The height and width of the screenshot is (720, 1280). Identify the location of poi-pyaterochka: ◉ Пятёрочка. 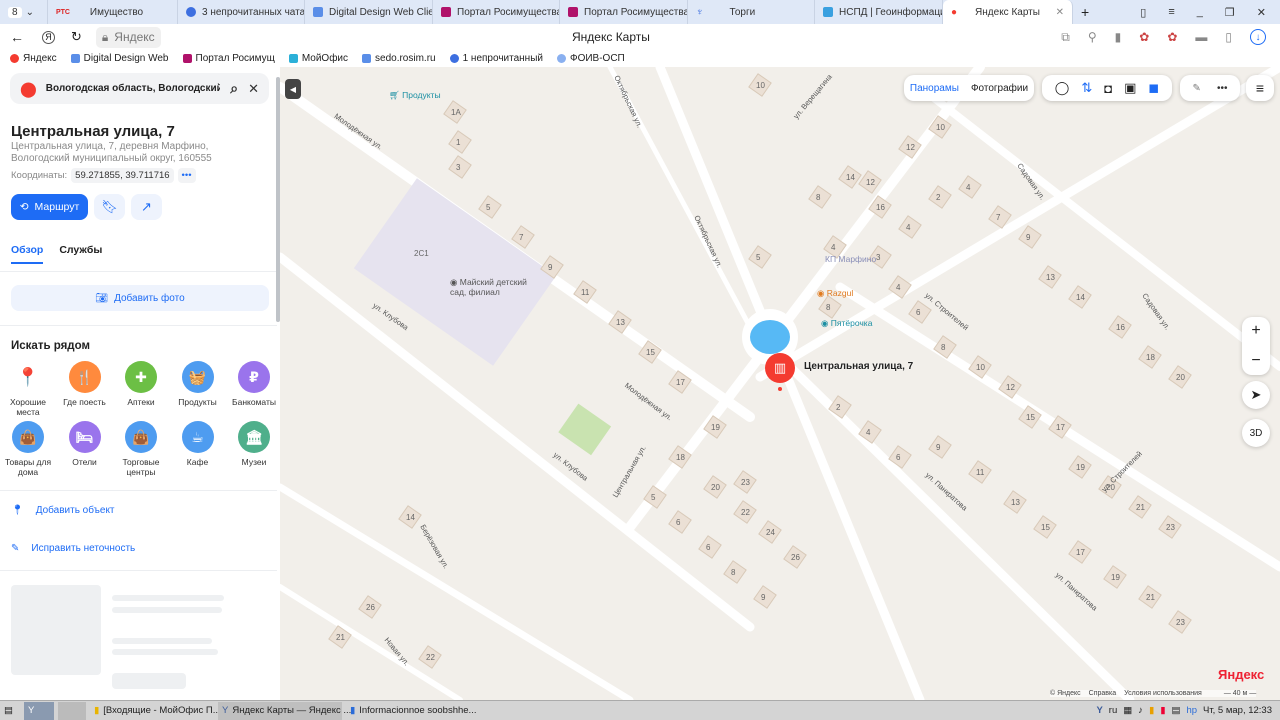
(846, 323).